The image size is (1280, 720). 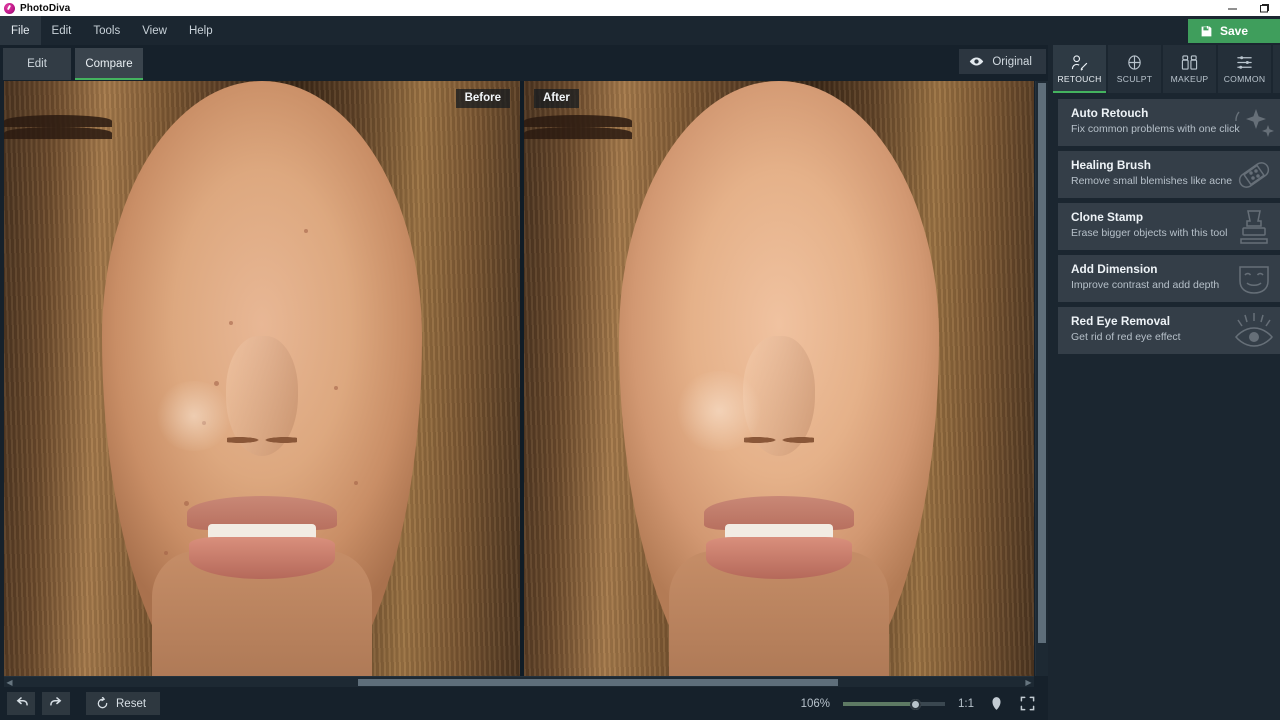 I want to click on sparkle-icon, so click(x=1254, y=123).